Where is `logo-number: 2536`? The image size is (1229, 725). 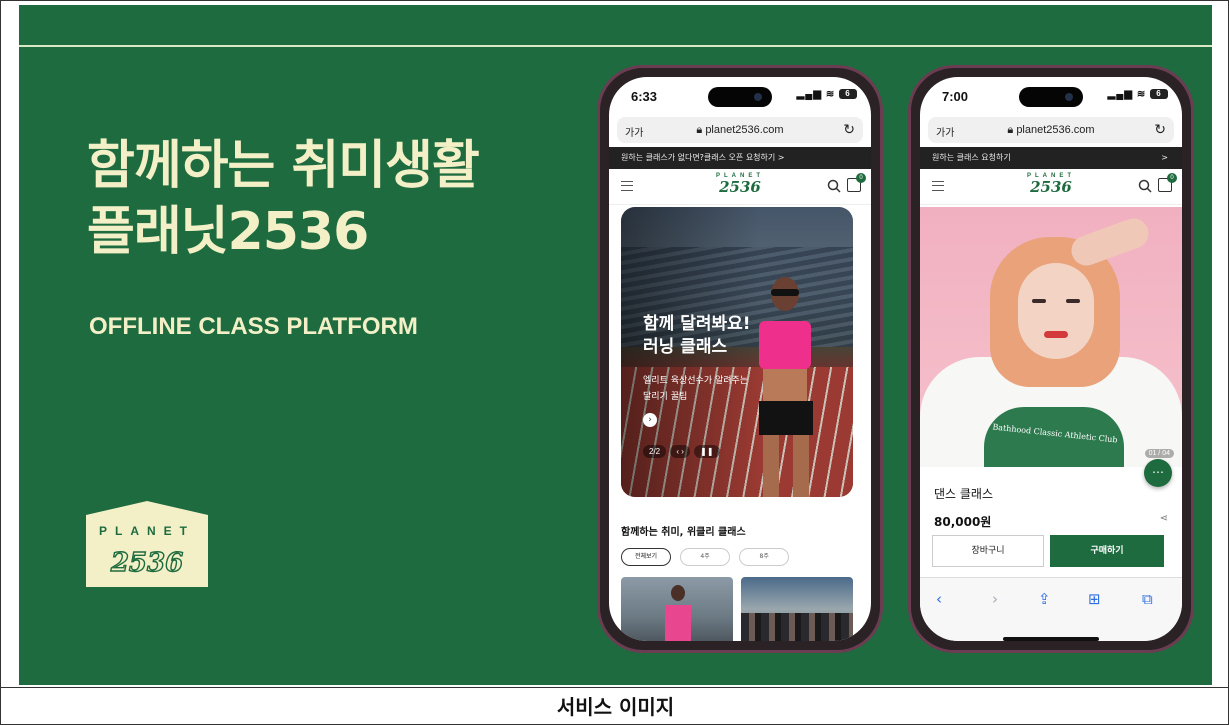
logo-number: 2536 is located at coordinates (146, 563).